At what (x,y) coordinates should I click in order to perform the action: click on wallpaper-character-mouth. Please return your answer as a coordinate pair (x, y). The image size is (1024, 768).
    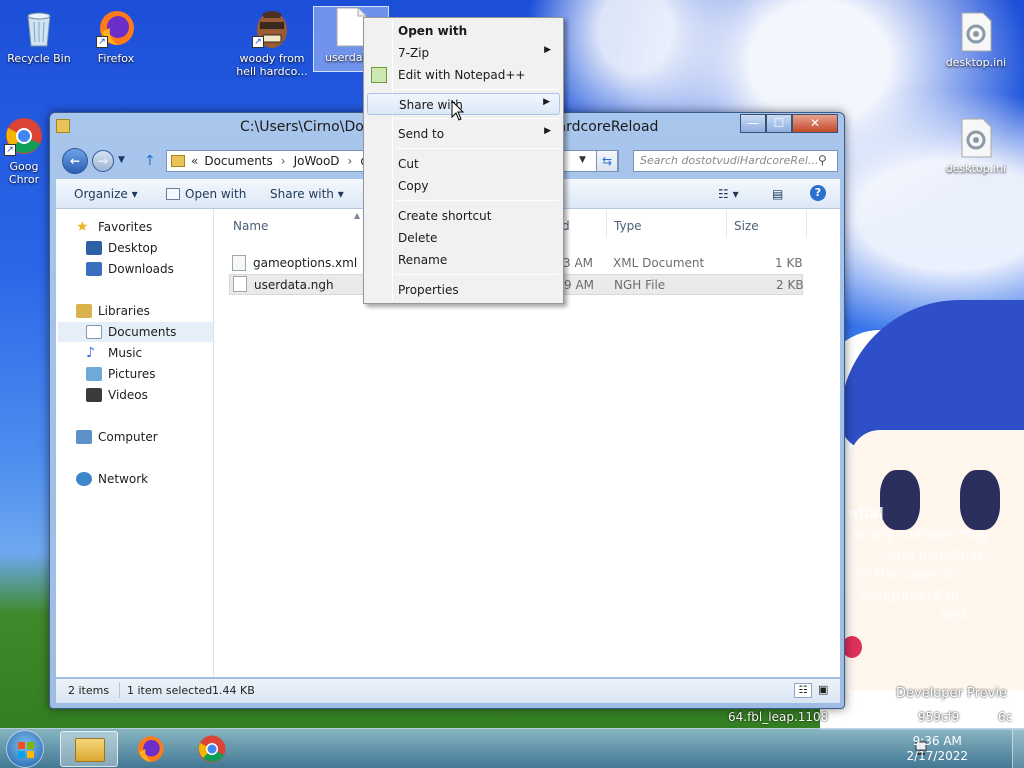
    Looking at the image, I should click on (852, 647).